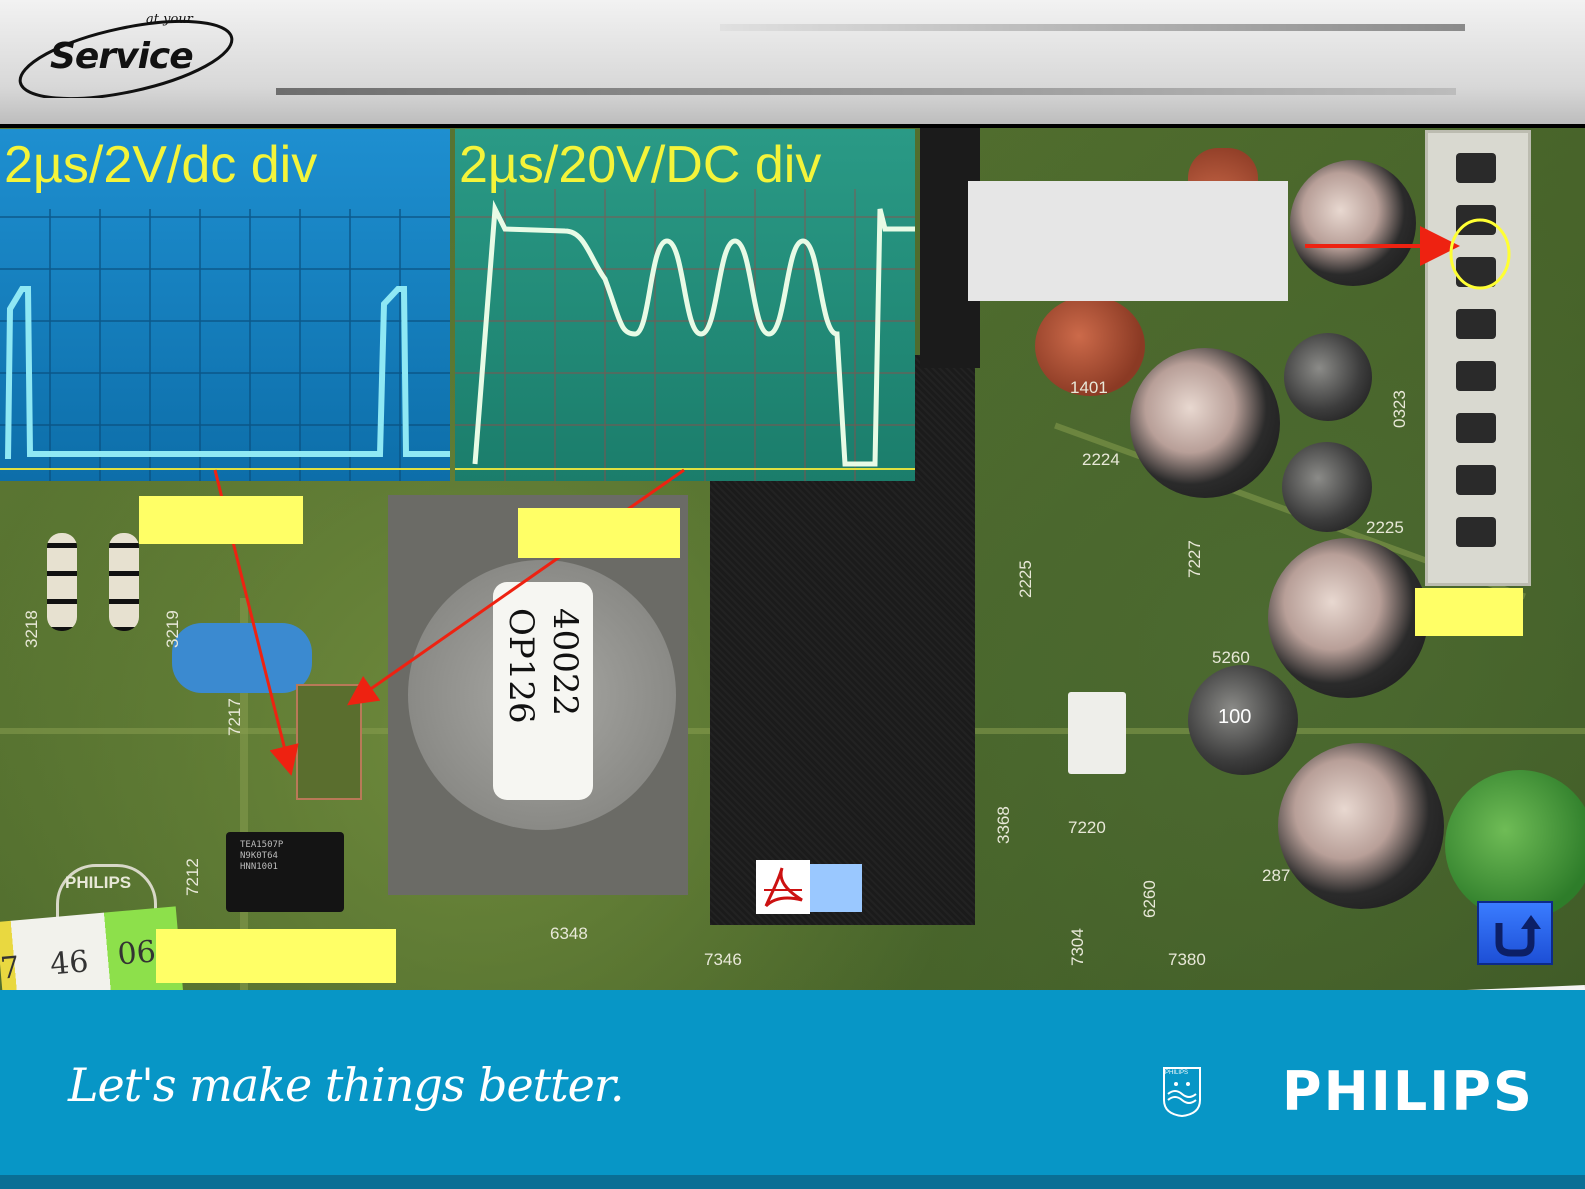  I want to click on oscilloscope-panel-gate: 2µs/2V/dc div, so click(225, 305).